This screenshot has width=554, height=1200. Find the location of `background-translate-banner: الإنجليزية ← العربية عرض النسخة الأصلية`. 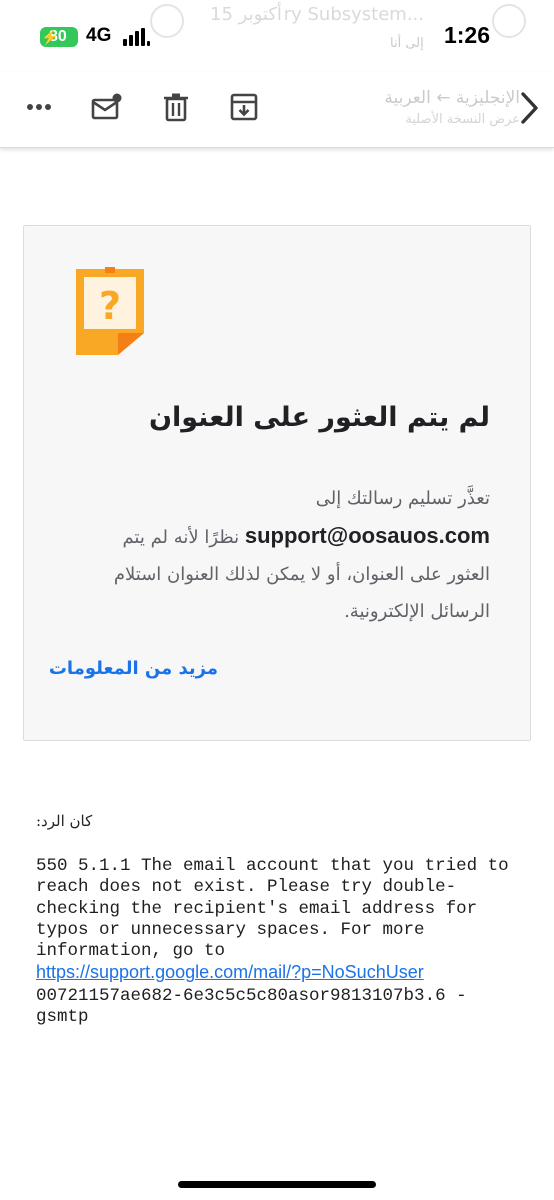

background-translate-banner: الإنجليزية ← العربية عرض النسخة الأصلية is located at coordinates (452, 107).